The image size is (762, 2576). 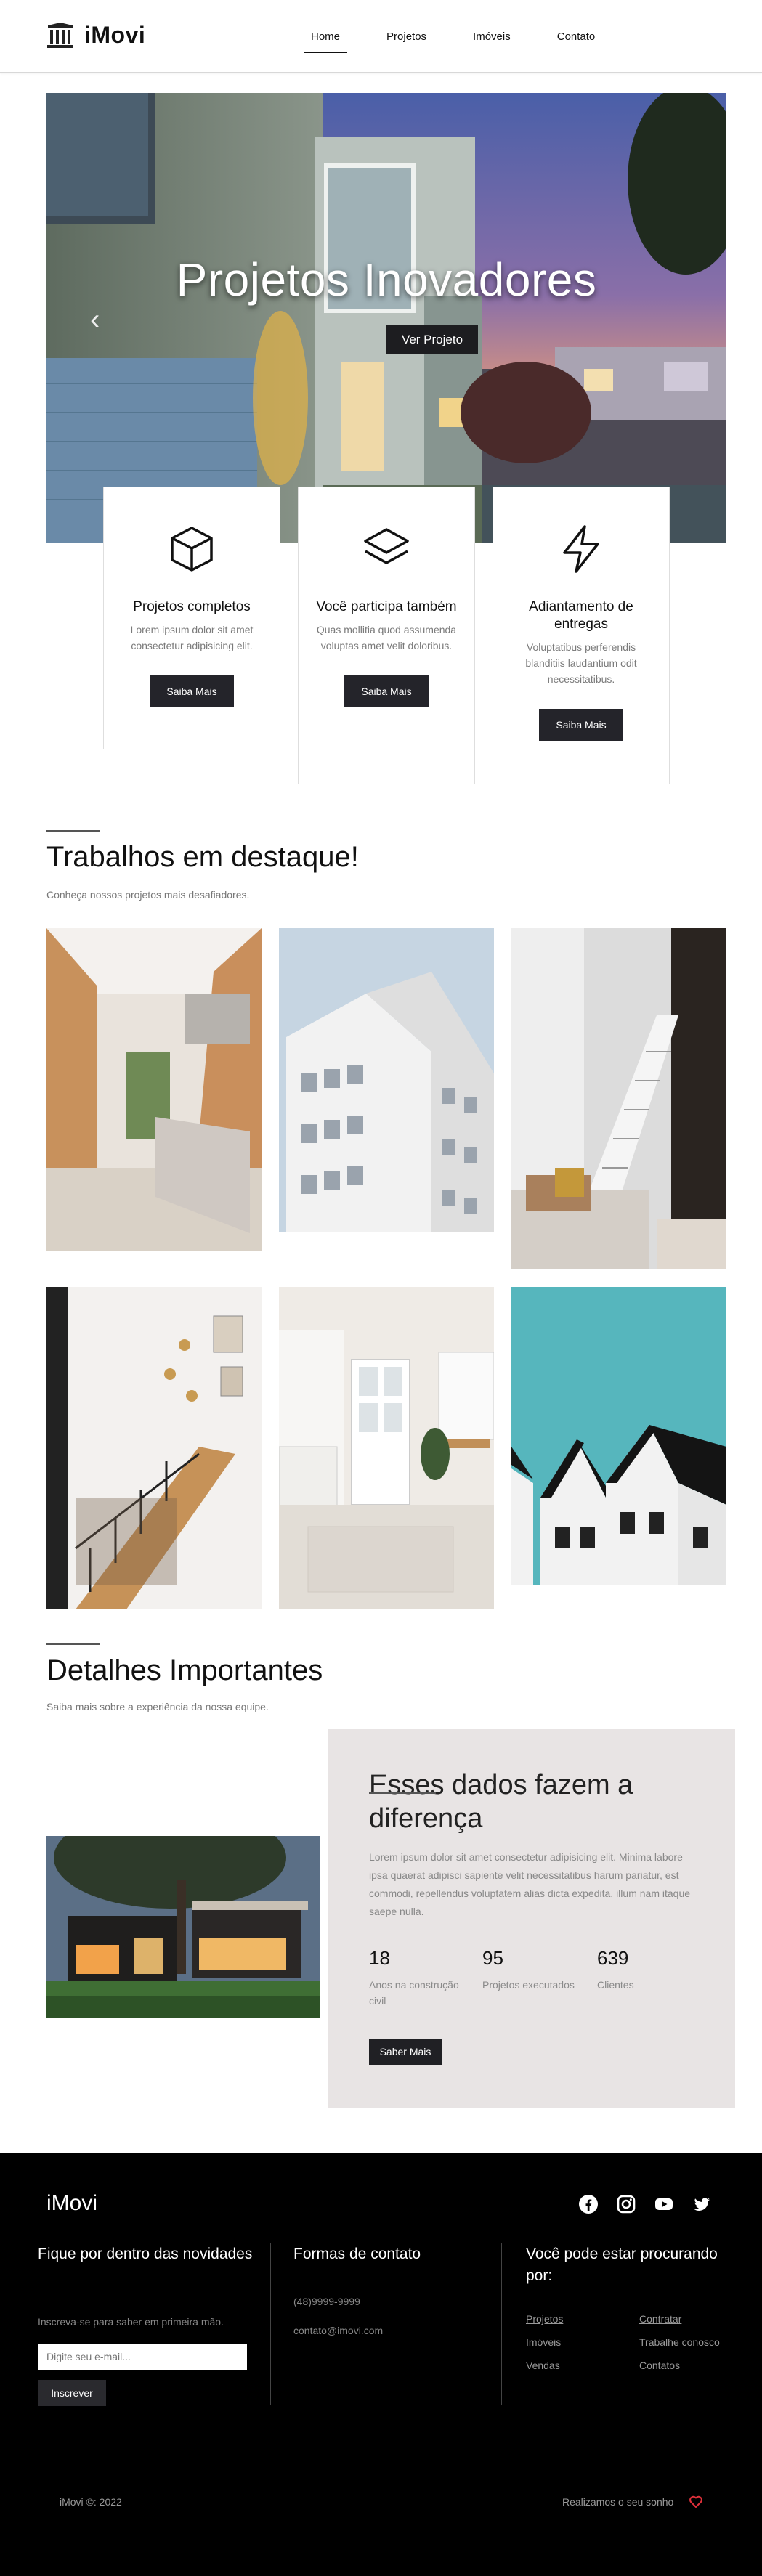 What do you see at coordinates (386, 606) in the screenshot?
I see `feature-title: Você participa também` at bounding box center [386, 606].